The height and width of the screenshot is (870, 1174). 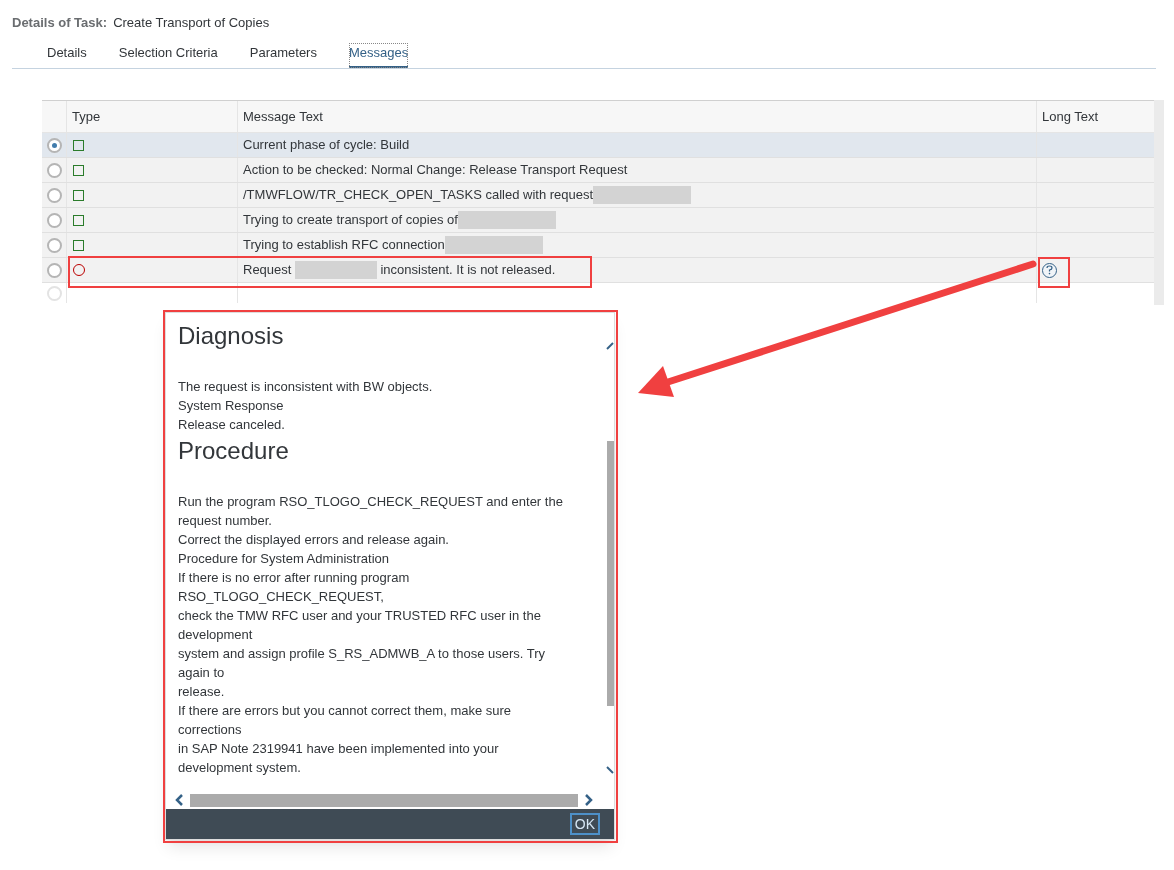 What do you see at coordinates (589, 800) in the screenshot?
I see `scroll-right-icon` at bounding box center [589, 800].